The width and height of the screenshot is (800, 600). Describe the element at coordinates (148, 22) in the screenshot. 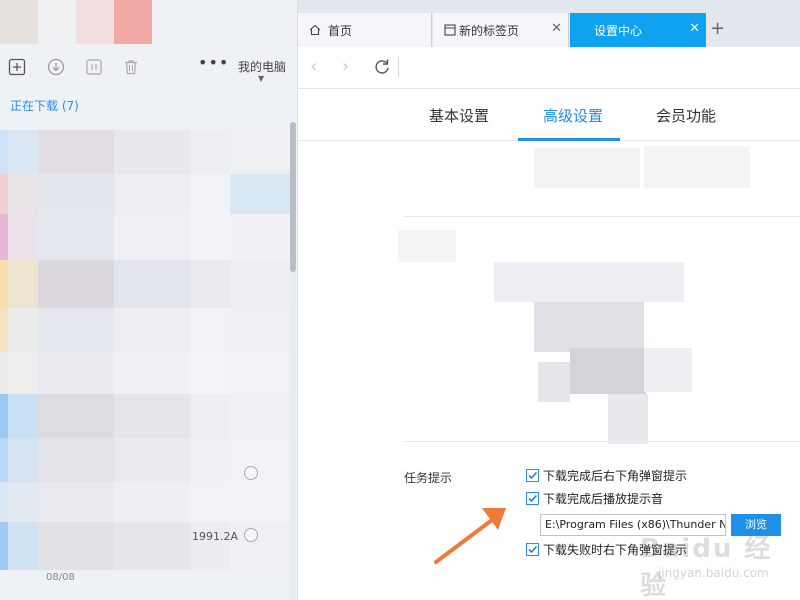

I see `blurred-header-area` at that location.